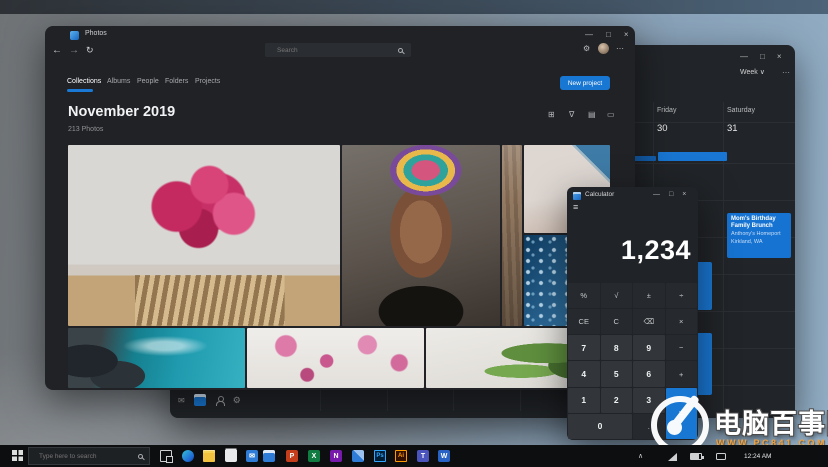 The image size is (828, 467). What do you see at coordinates (335, 358) in the screenshot?
I see `photo-thumbnail-cosmos` at bounding box center [335, 358].